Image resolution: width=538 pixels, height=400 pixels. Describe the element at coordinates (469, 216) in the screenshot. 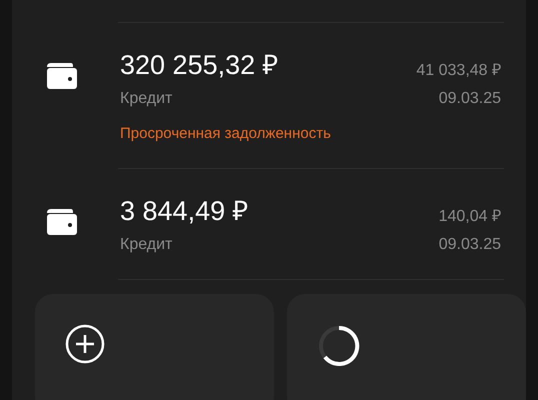

I see `payment-amount: 140,04 ₽` at that location.